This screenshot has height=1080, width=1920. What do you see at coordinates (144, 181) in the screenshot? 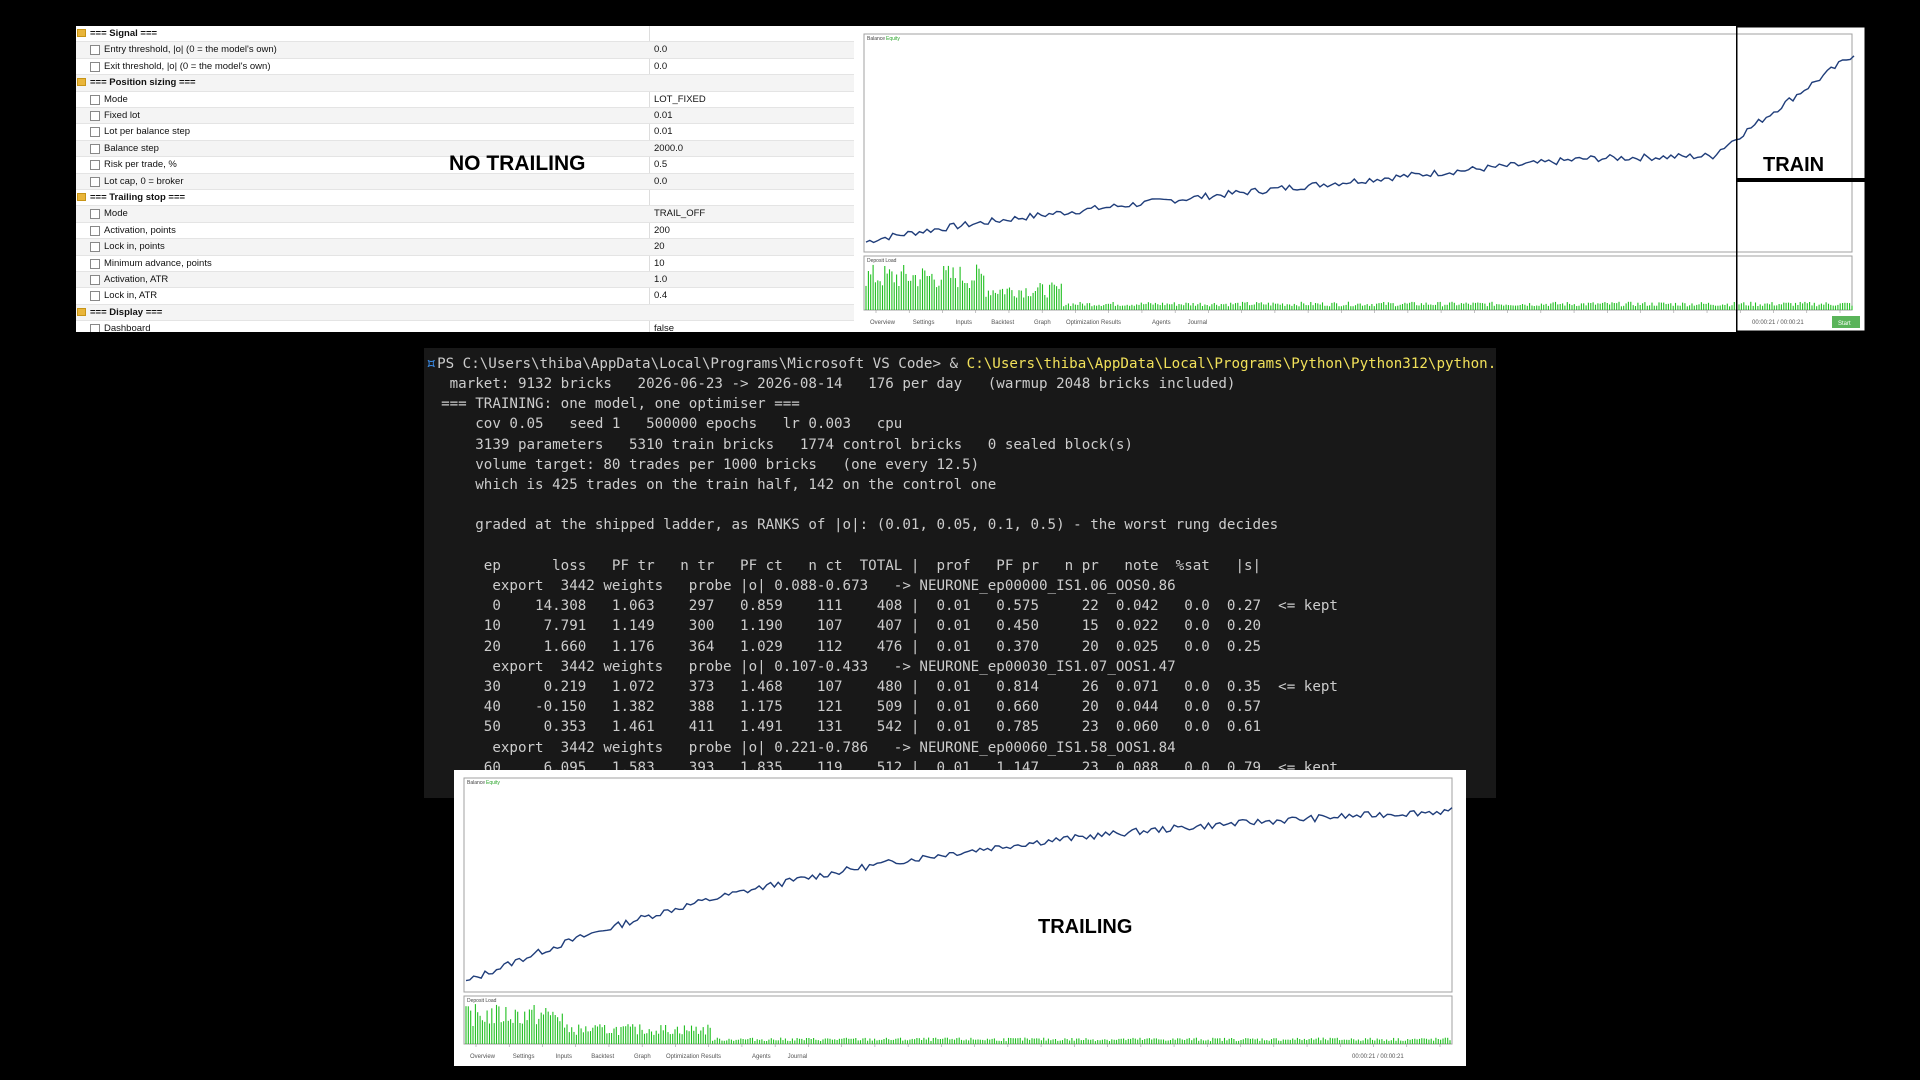
I see `param-name: Lot cap, 0 = broker` at bounding box center [144, 181].